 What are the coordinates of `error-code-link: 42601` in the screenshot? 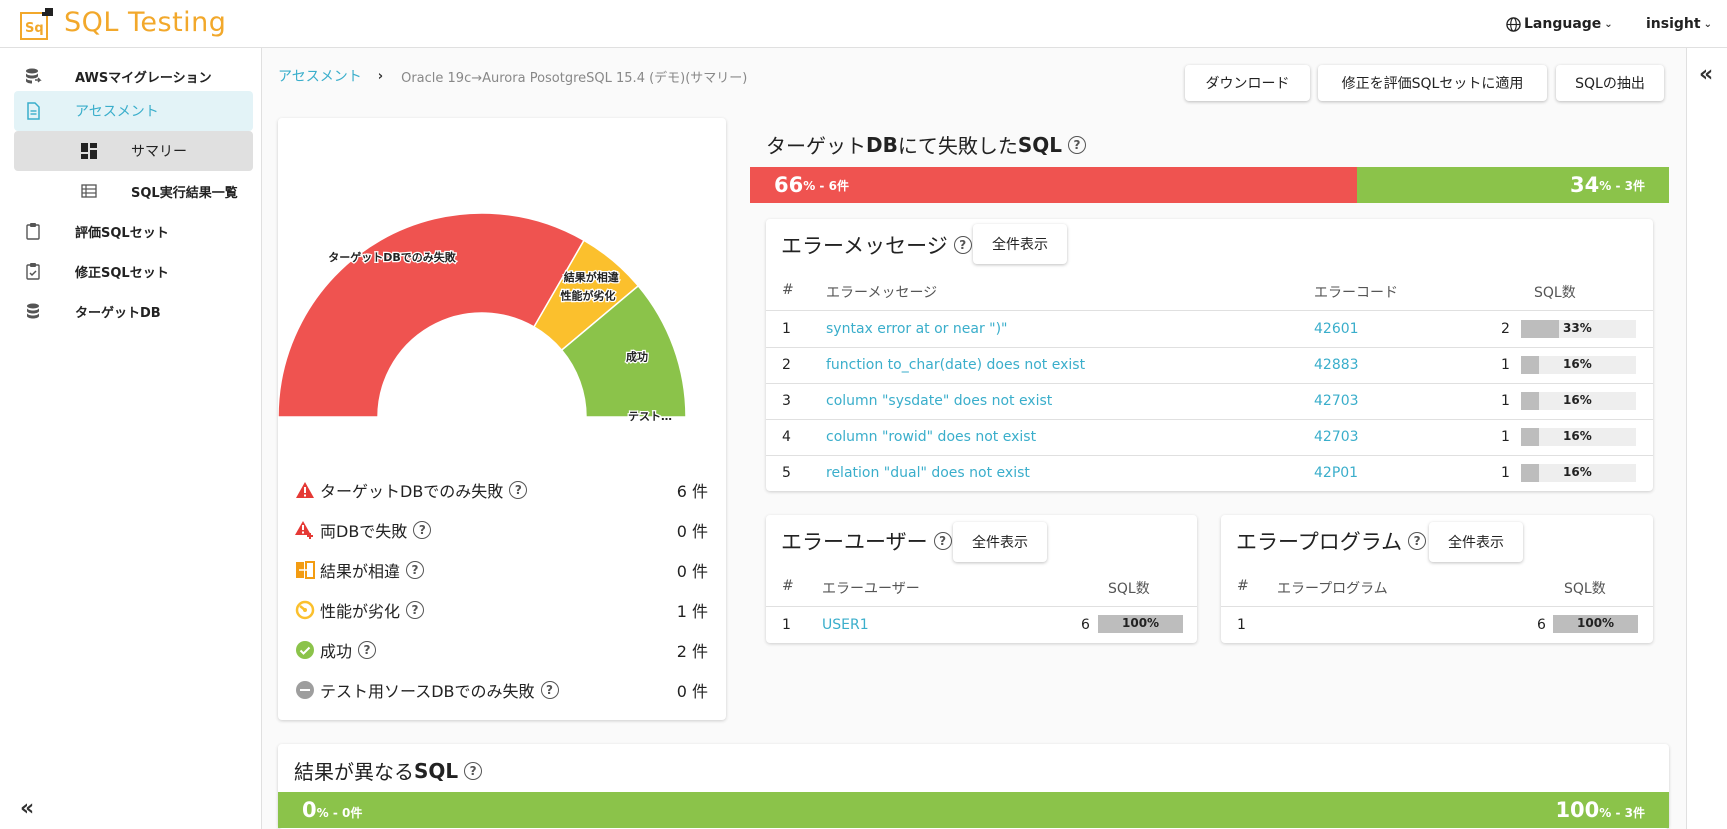 It's located at (1336, 329).